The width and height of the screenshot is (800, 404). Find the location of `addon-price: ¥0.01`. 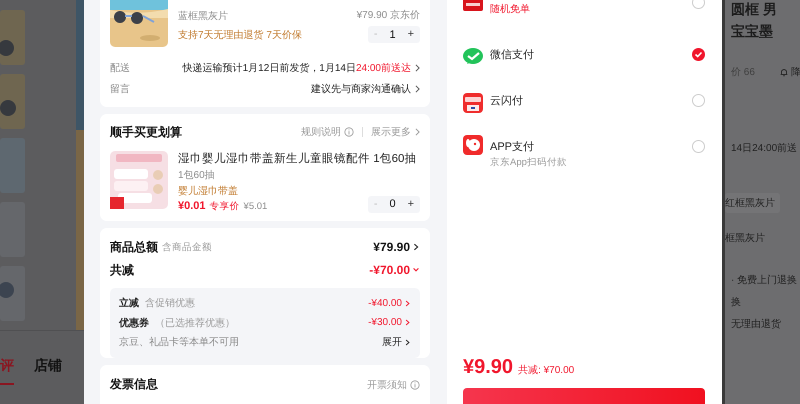

addon-price: ¥0.01 is located at coordinates (192, 206).